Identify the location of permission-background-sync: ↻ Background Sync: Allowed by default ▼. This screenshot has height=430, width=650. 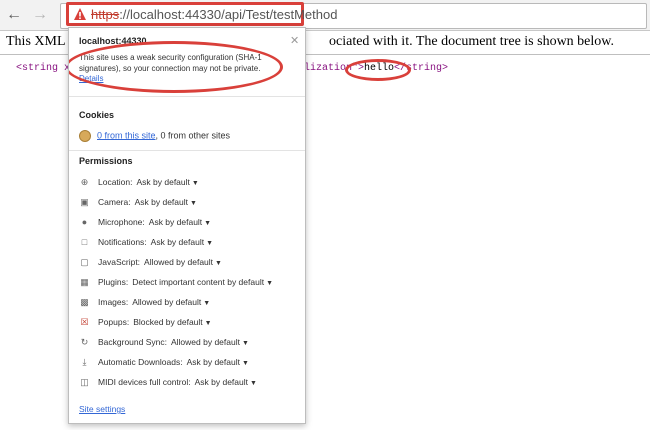
(164, 344).